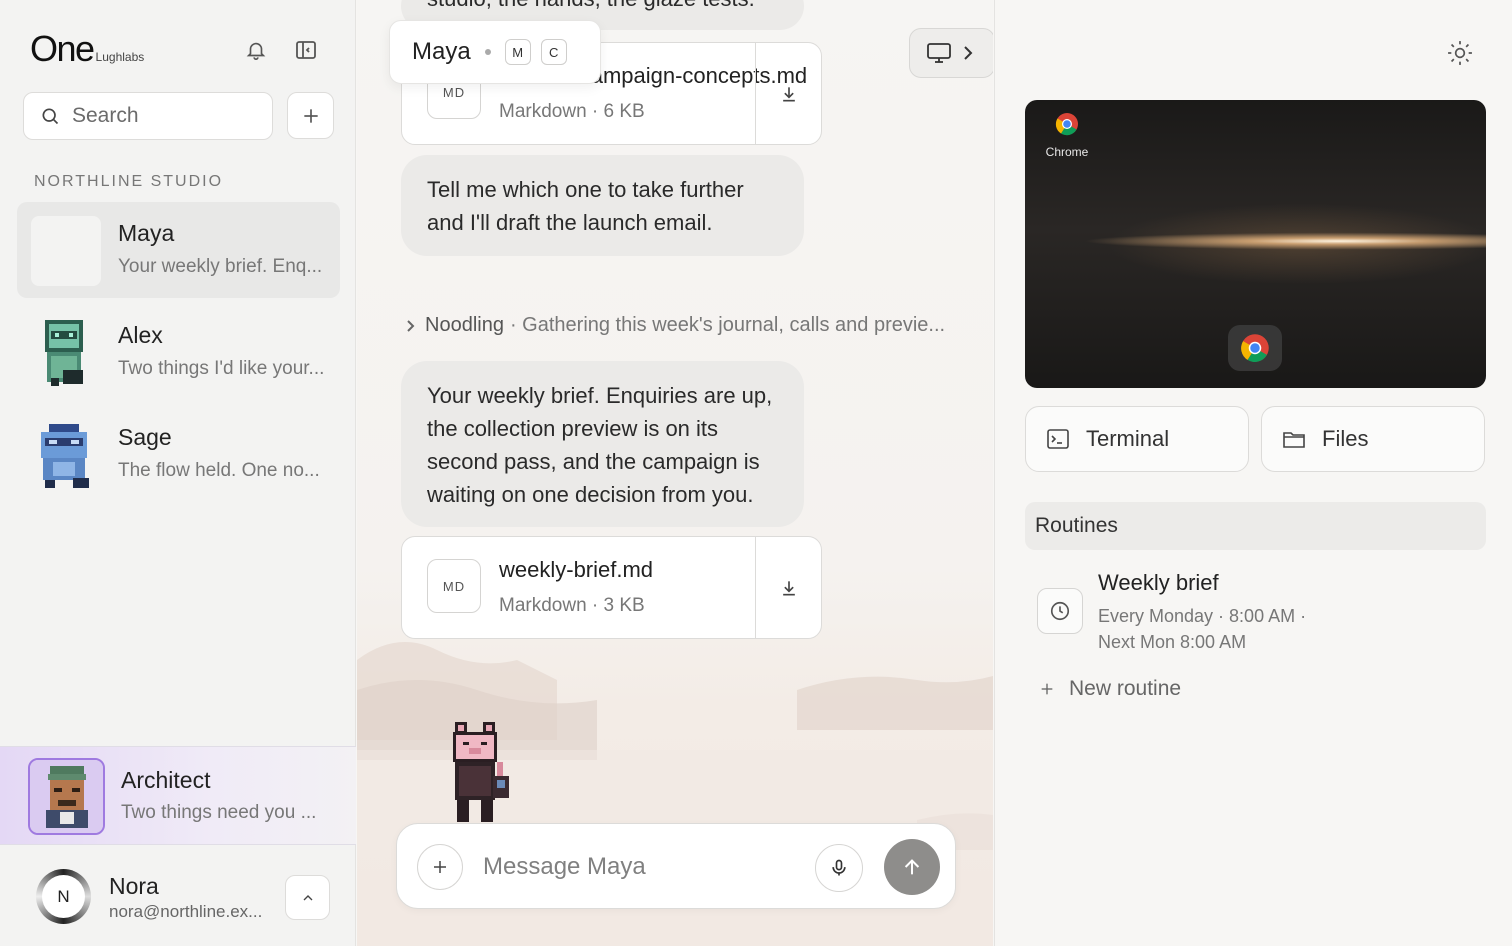  I want to click on app-logo: One Lughlabs, so click(87, 49).